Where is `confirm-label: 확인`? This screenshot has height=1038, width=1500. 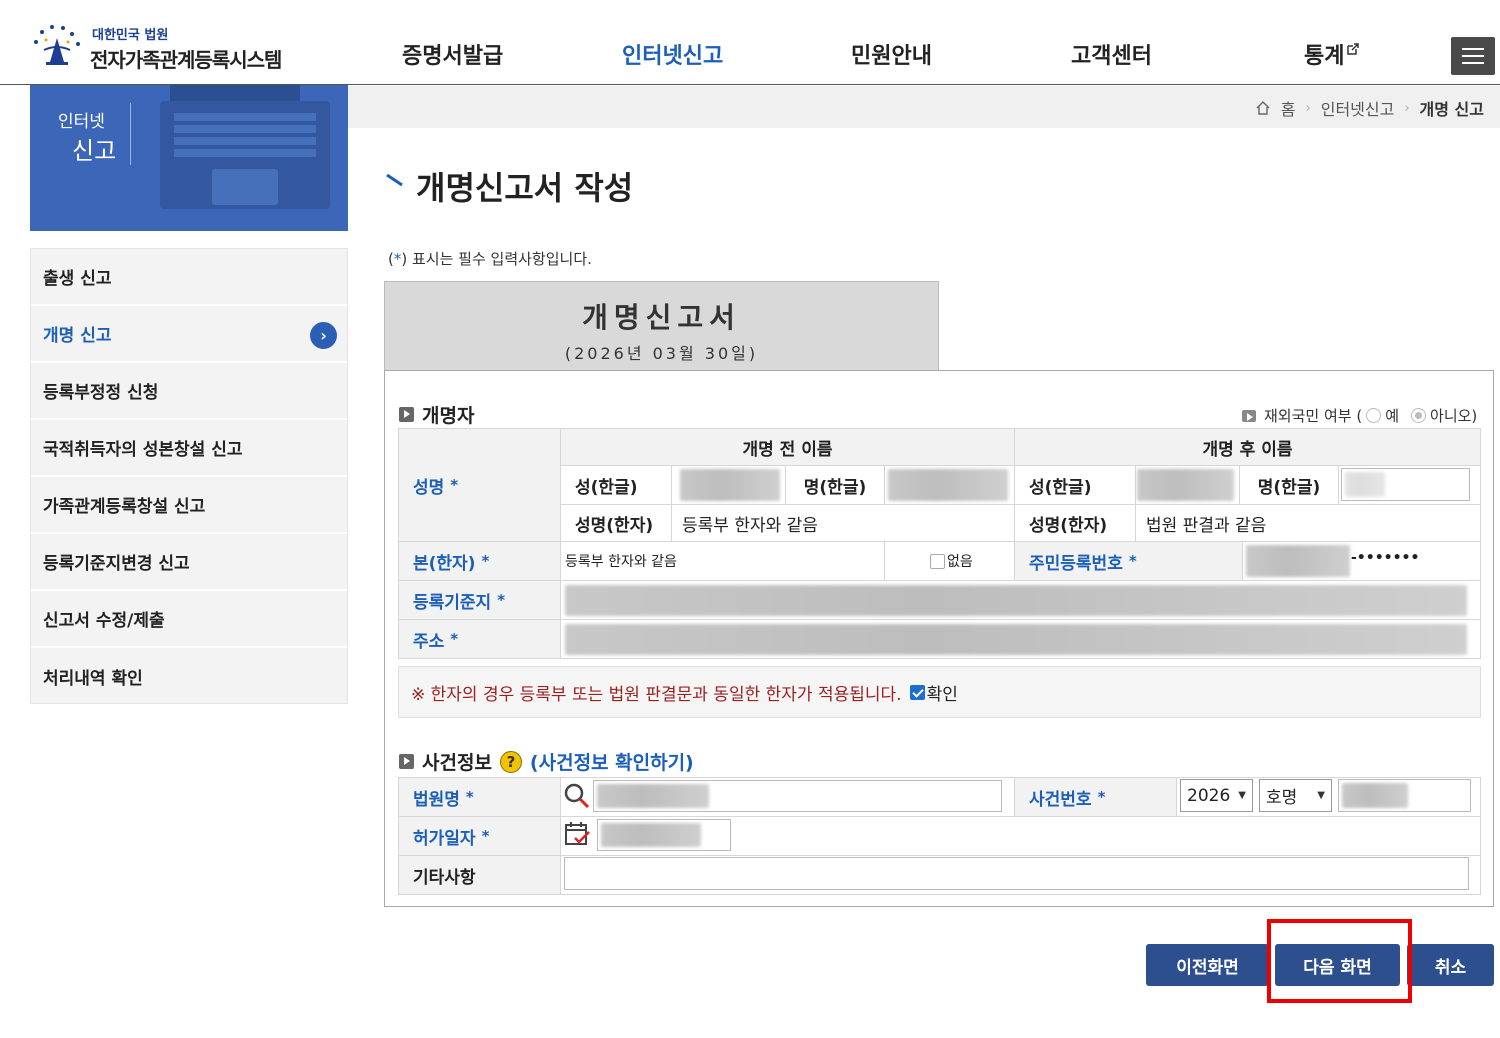
confirm-label: 확인 is located at coordinates (942, 694).